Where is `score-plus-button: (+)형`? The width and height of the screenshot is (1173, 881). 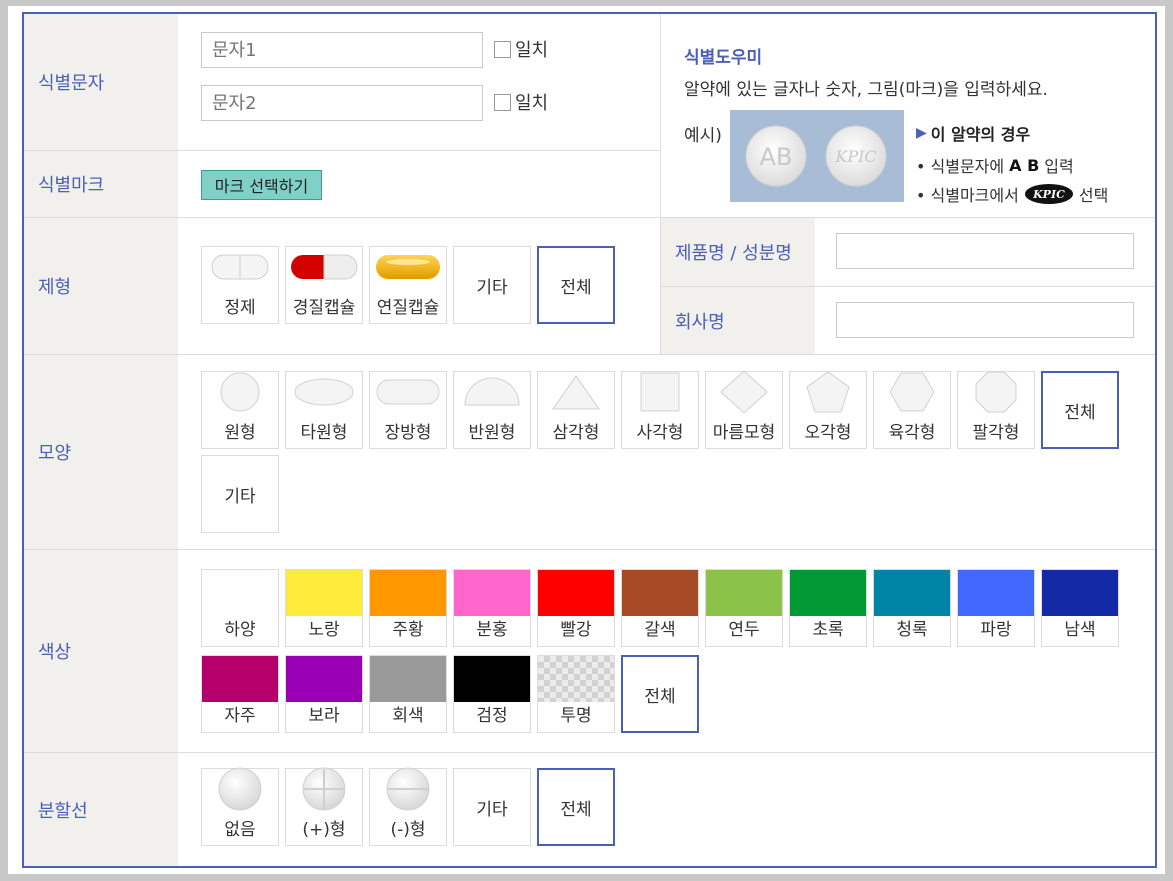
score-plus-button: (+)형 is located at coordinates (324, 806).